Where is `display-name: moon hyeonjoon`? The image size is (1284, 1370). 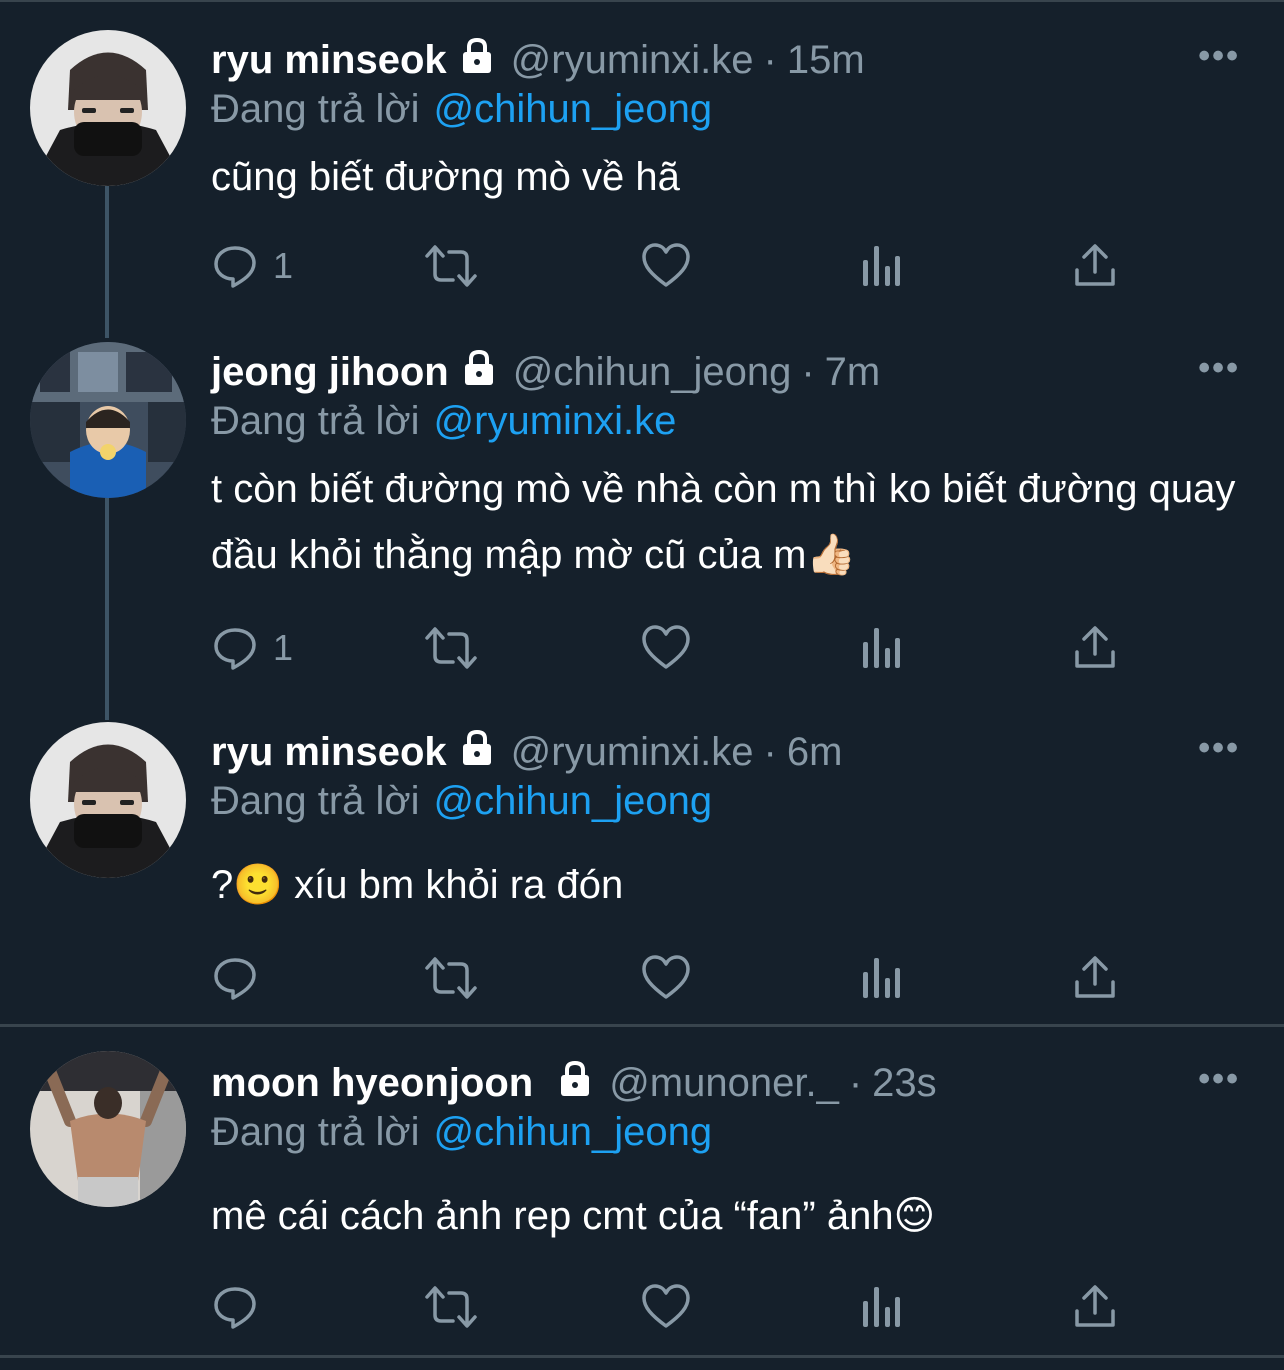
display-name: moon hyeonjoon is located at coordinates (372, 1083).